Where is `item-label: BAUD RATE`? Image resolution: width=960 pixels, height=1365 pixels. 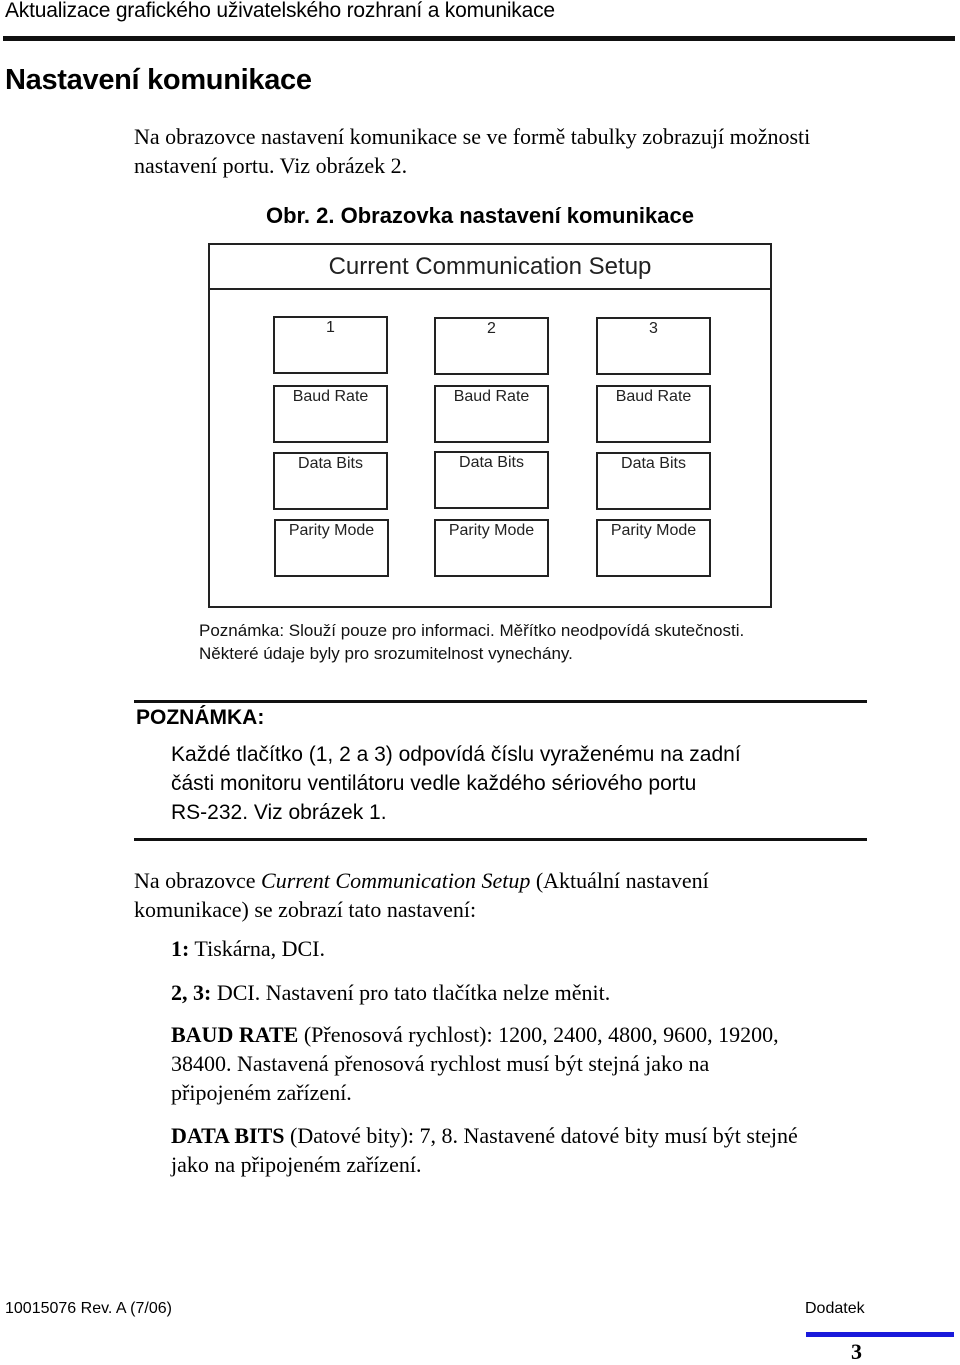 item-label: BAUD RATE is located at coordinates (235, 1034).